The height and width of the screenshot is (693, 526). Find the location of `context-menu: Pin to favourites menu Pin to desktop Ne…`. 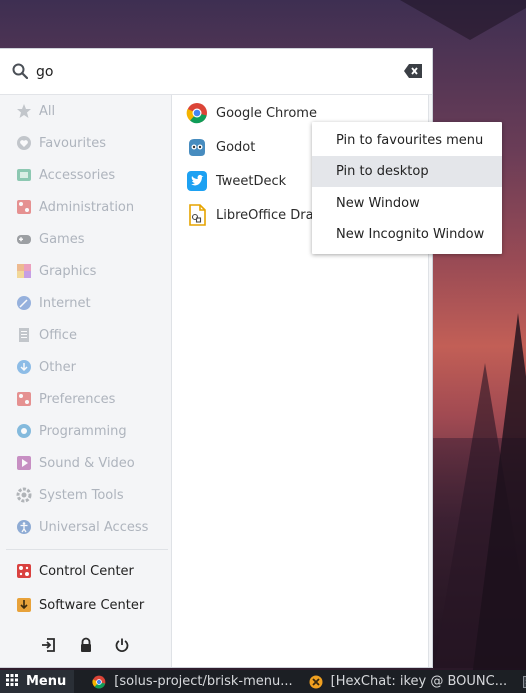

context-menu: Pin to favourites menu Pin to desktop Ne… is located at coordinates (407, 188).